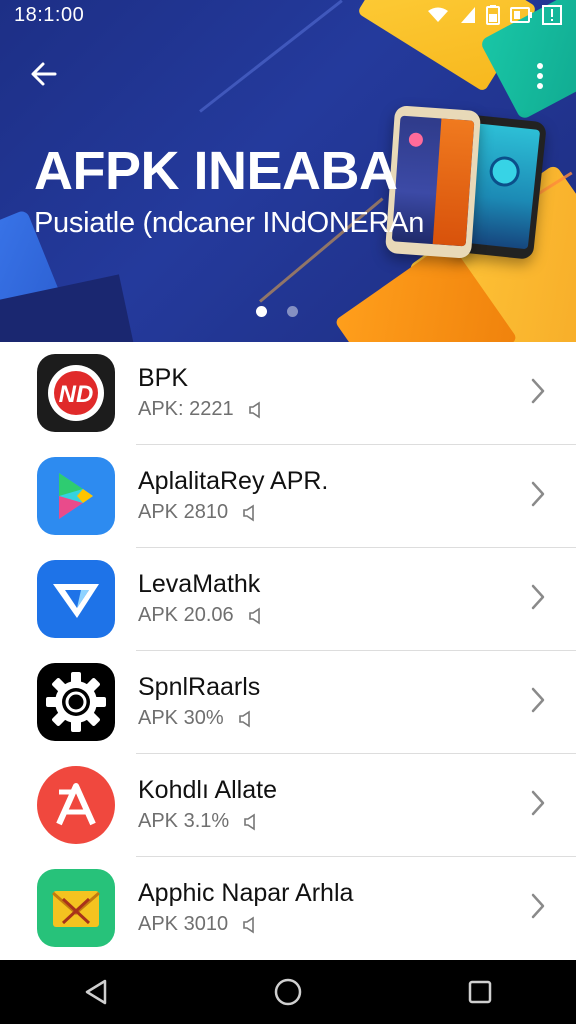  What do you see at coordinates (199, 584) in the screenshot?
I see `app-name: LevaMathk` at bounding box center [199, 584].